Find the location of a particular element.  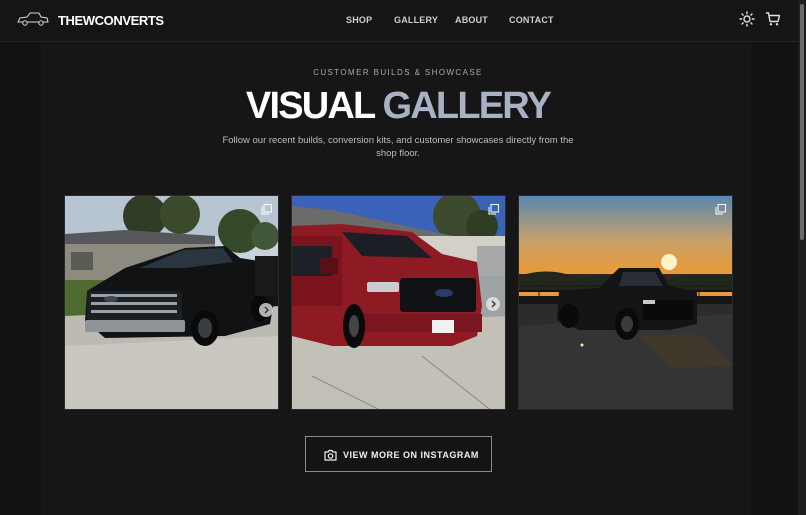

nav-contact: CONTACT is located at coordinates (531, 20).